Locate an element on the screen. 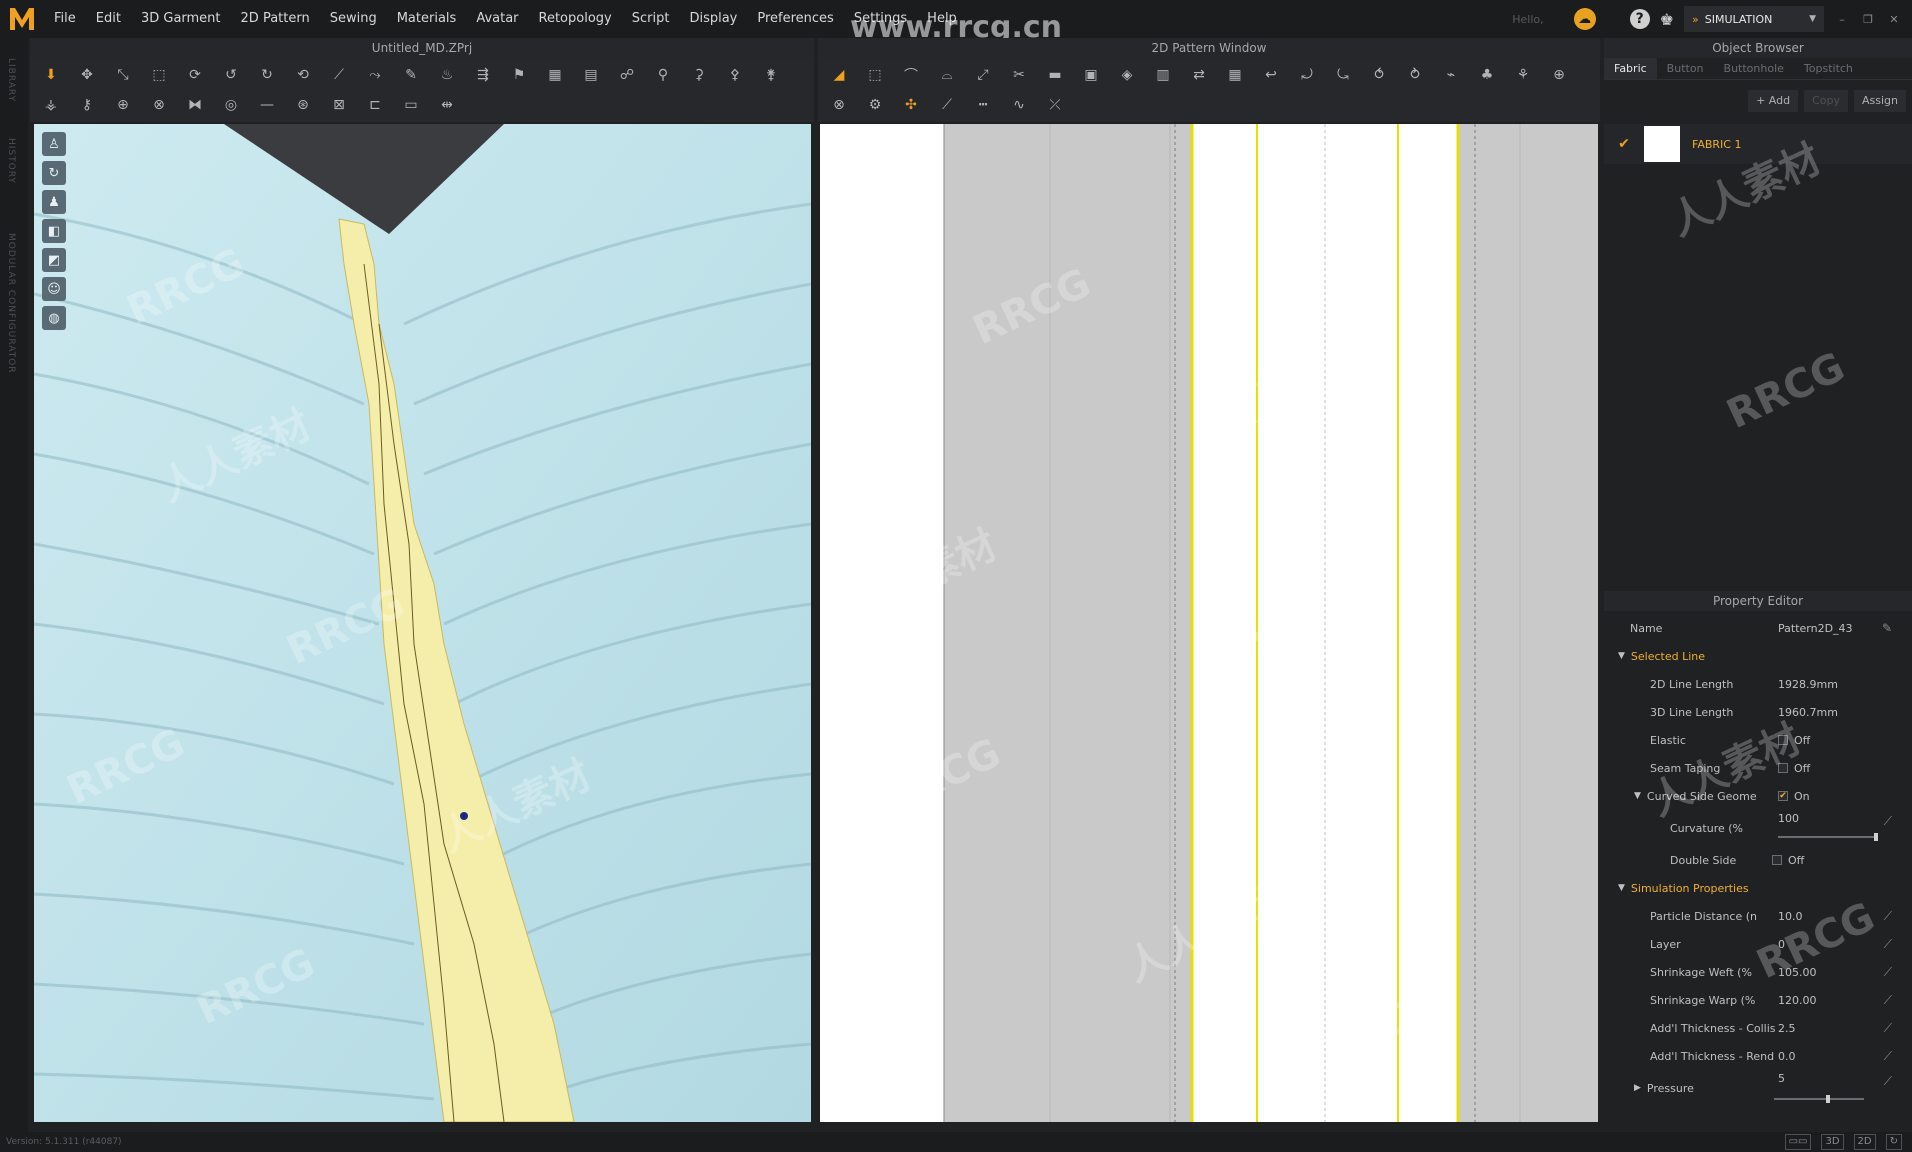 The width and height of the screenshot is (1912, 1152). menu-script: Script is located at coordinates (651, 19).